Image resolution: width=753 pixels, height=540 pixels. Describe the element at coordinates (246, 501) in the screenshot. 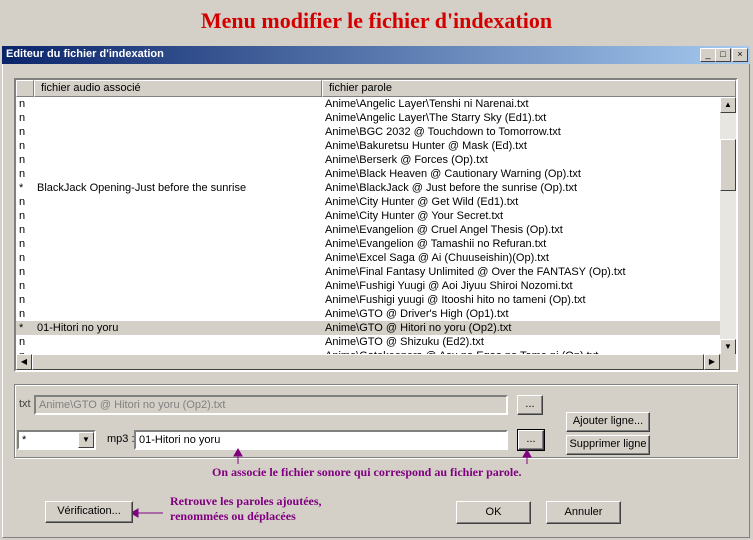

I see `verify-annotation-line1: Retrouve les paroles ajoutées,` at that location.